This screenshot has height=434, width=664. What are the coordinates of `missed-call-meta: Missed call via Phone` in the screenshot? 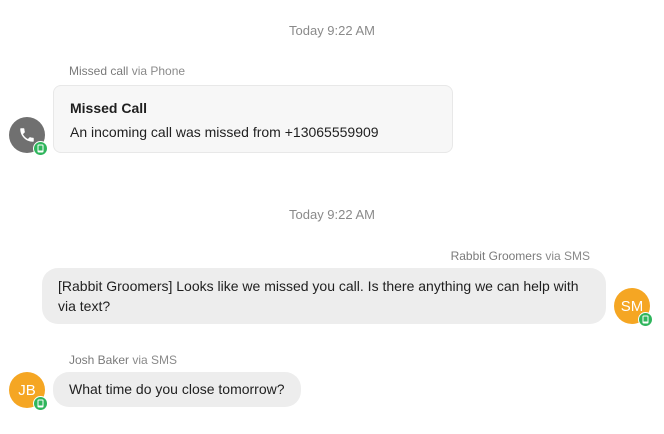 It's located at (127, 71).